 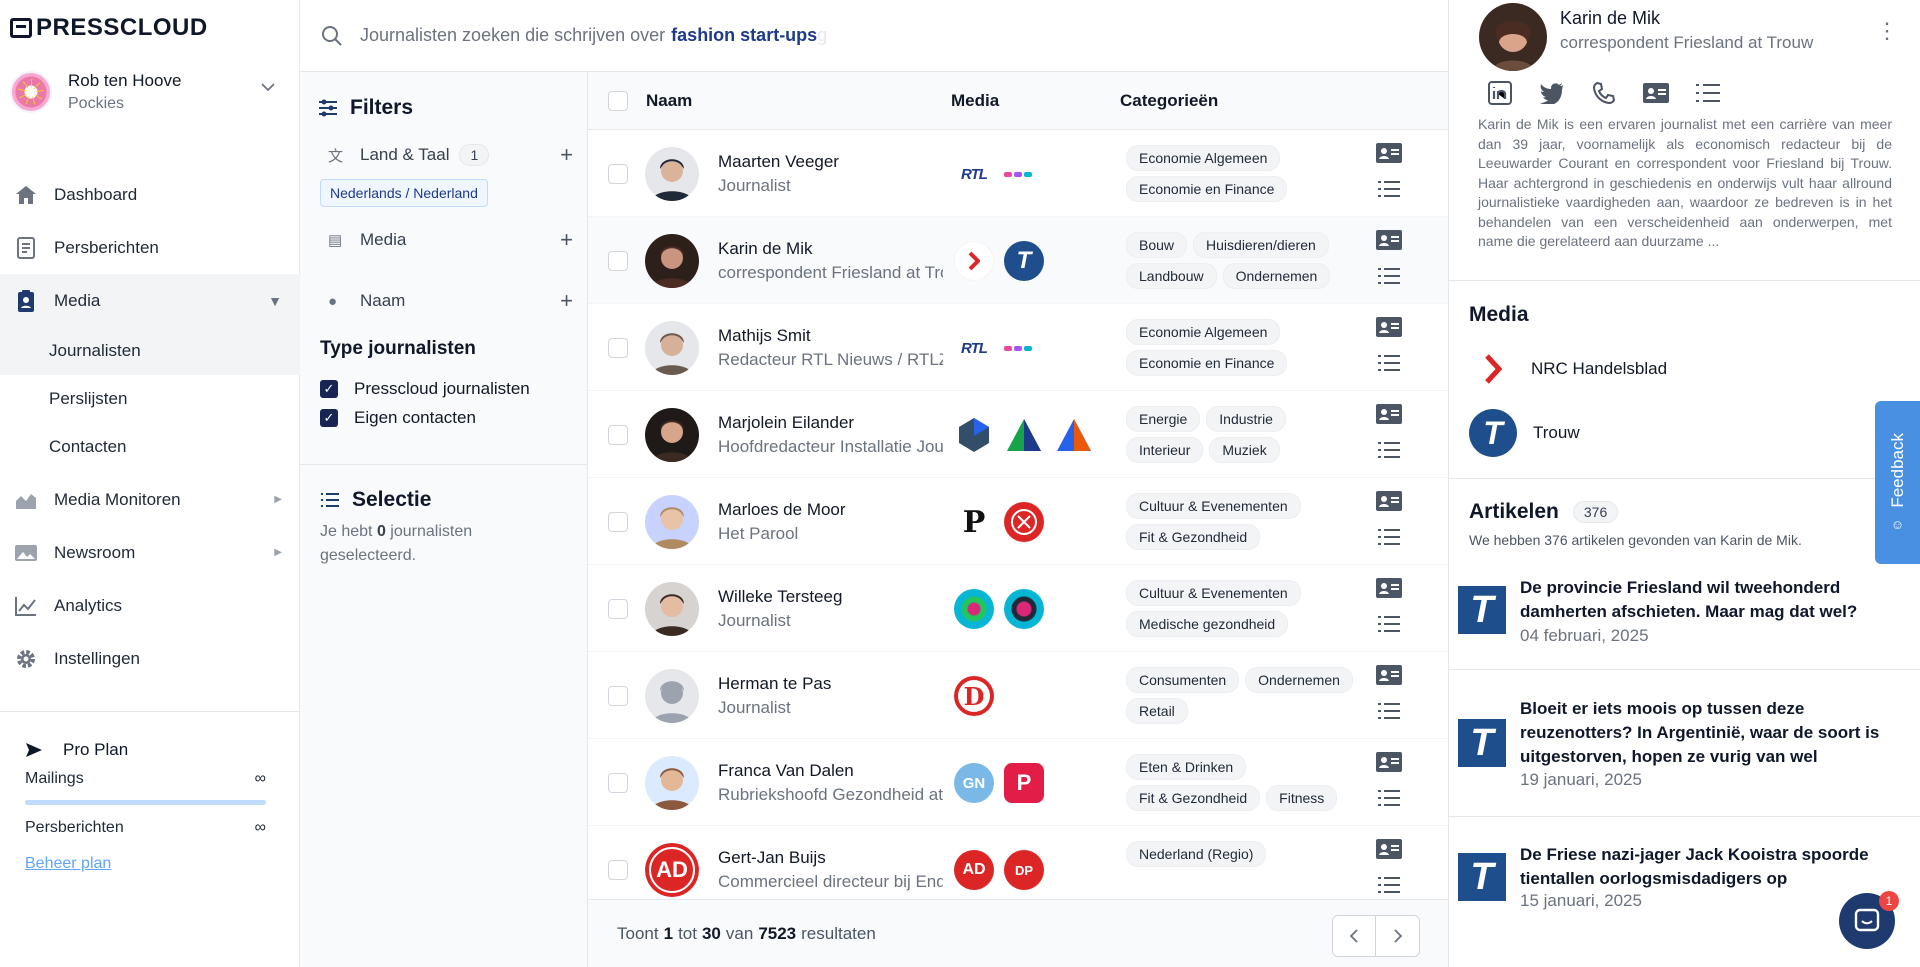 What do you see at coordinates (830, 684) in the screenshot?
I see `journalist-name: Herman te Pas` at bounding box center [830, 684].